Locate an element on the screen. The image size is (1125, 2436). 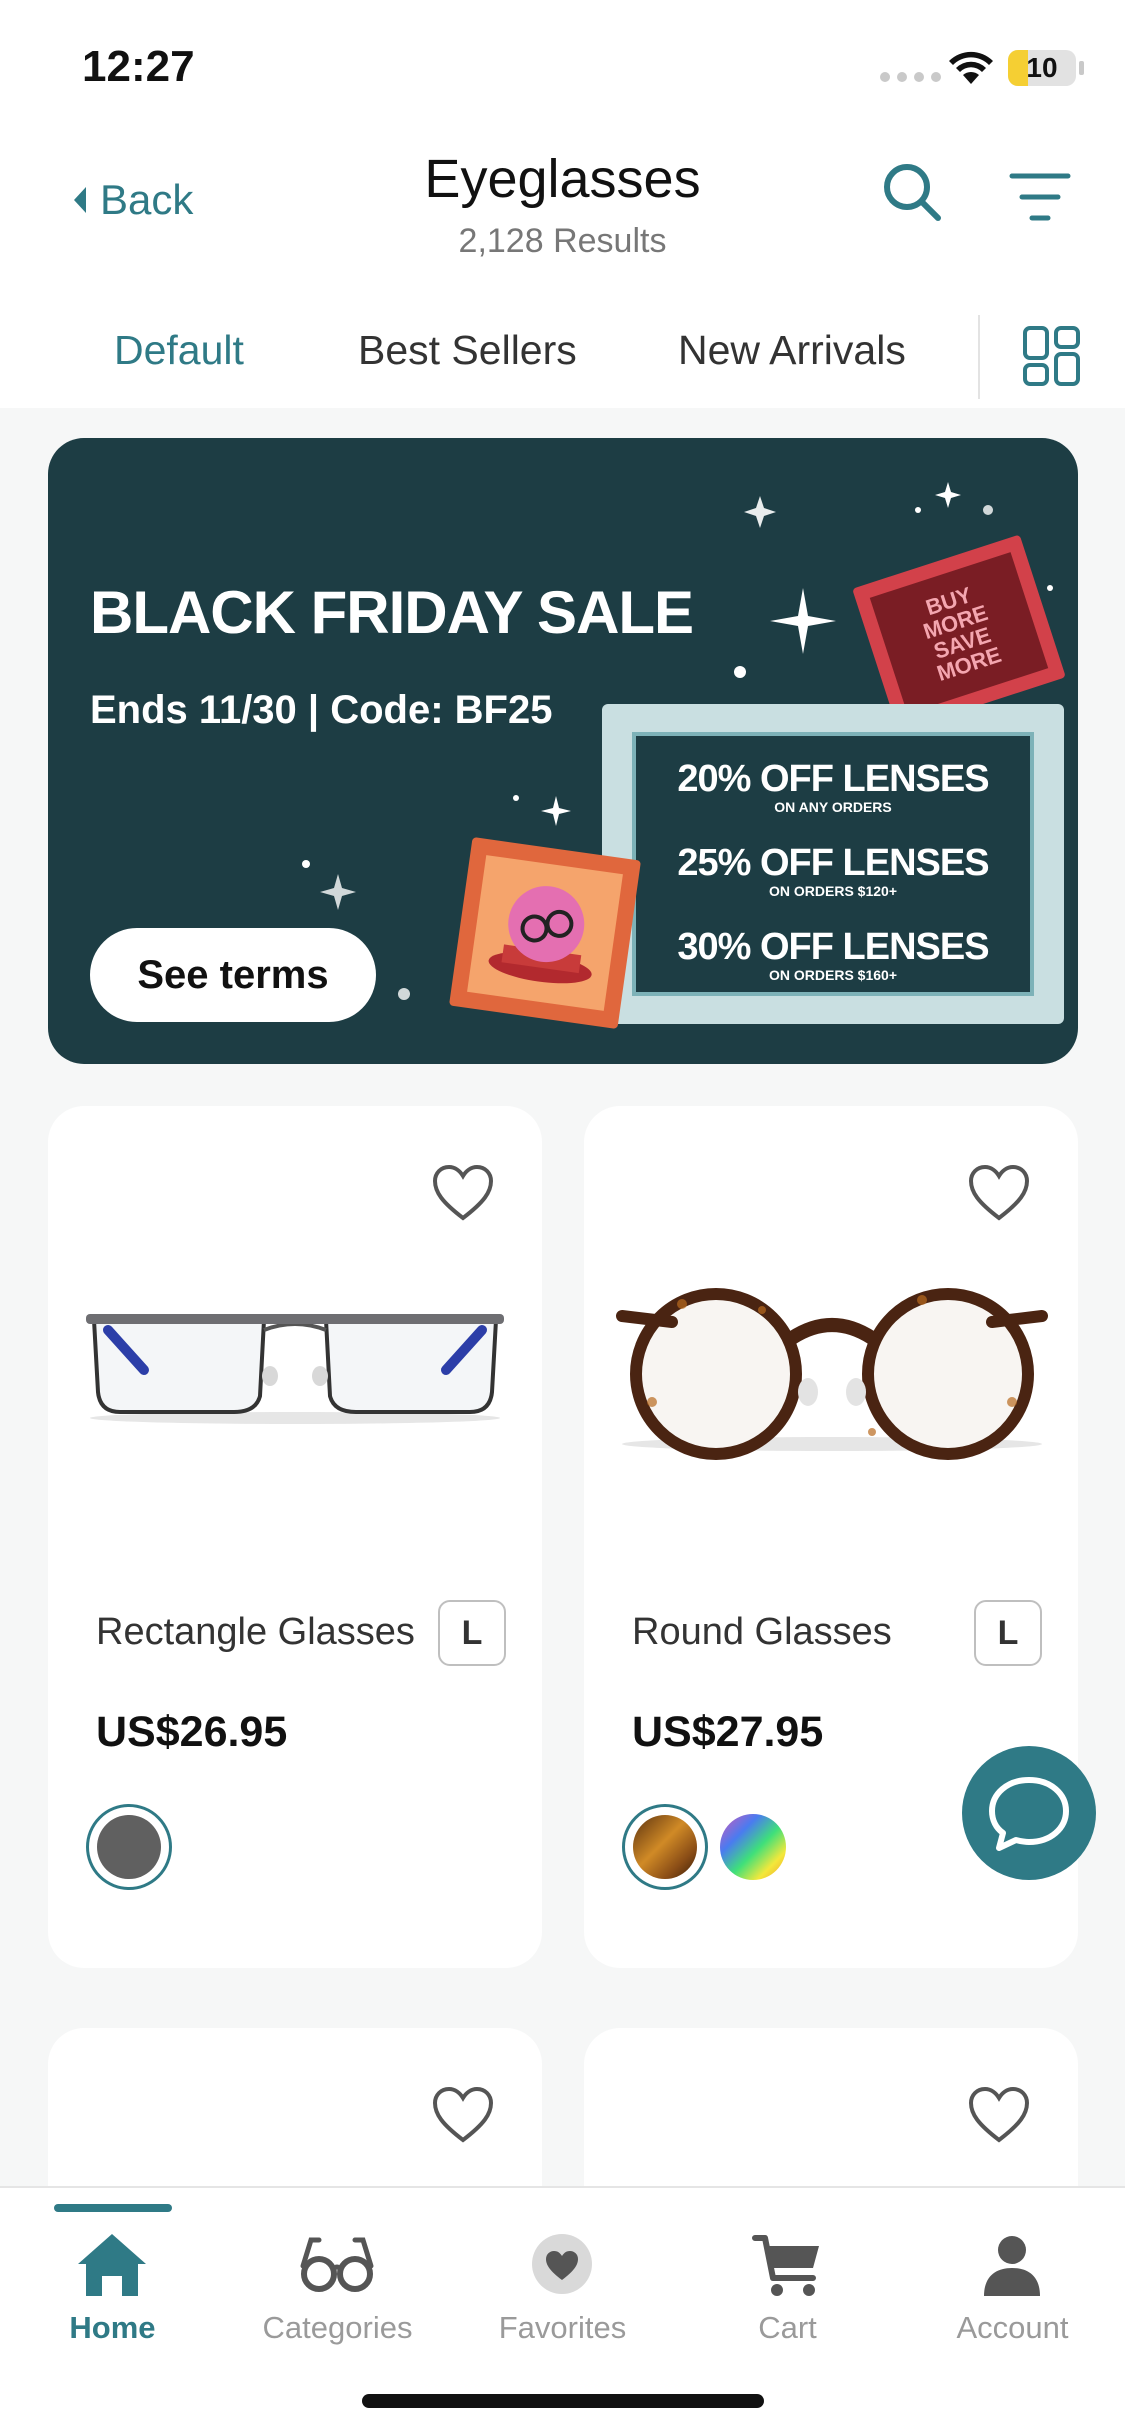
banner-title: BLACK FRIDAY SALE is located at coordinates (392, 612).